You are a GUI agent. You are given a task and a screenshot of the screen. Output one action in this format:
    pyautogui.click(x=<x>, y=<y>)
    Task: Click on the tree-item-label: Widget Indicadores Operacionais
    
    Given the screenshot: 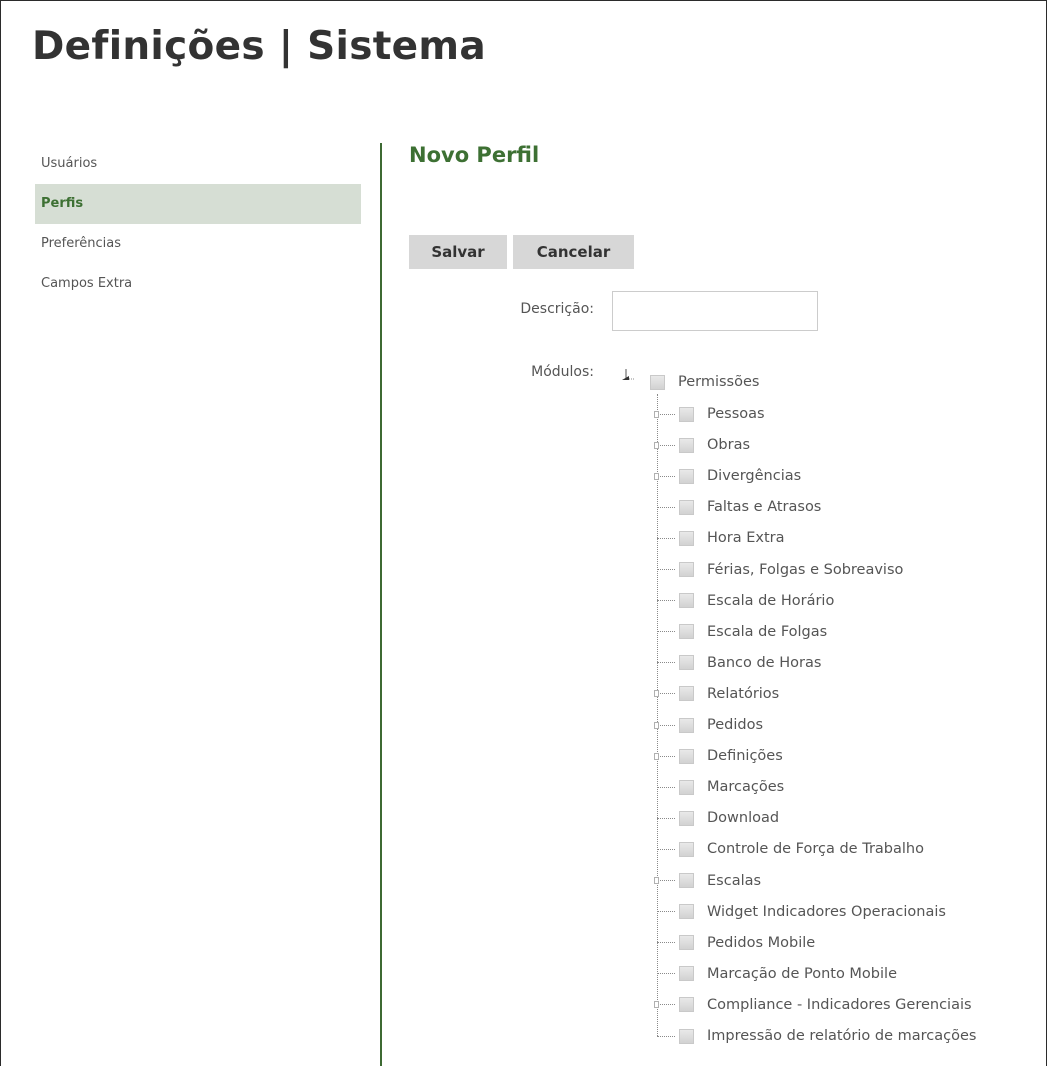 What is the action you would take?
    pyautogui.click(x=826, y=911)
    